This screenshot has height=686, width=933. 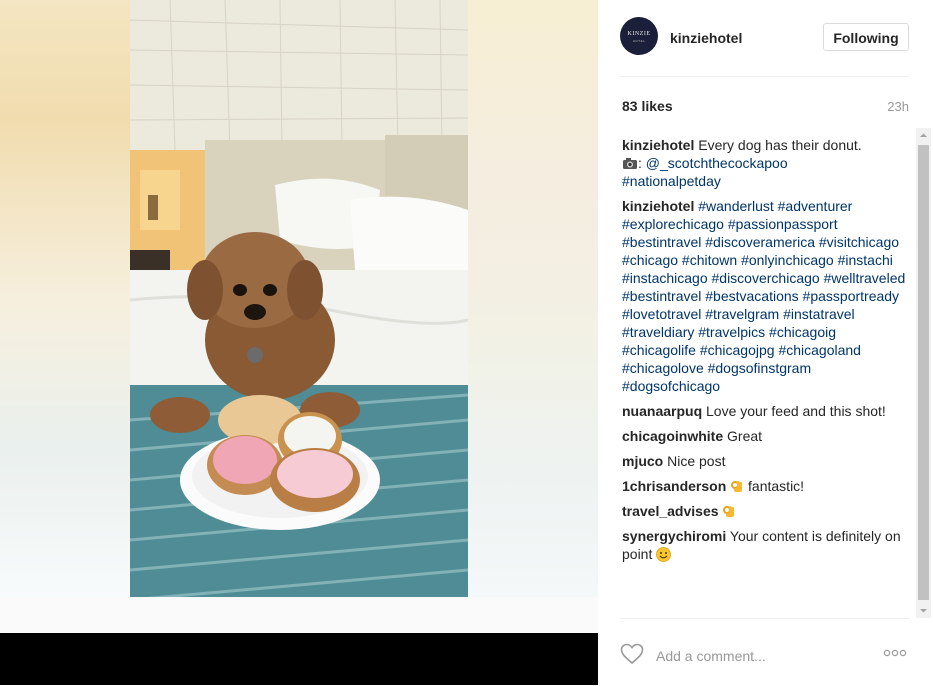 I want to click on post-time: 23h, so click(x=898, y=106).